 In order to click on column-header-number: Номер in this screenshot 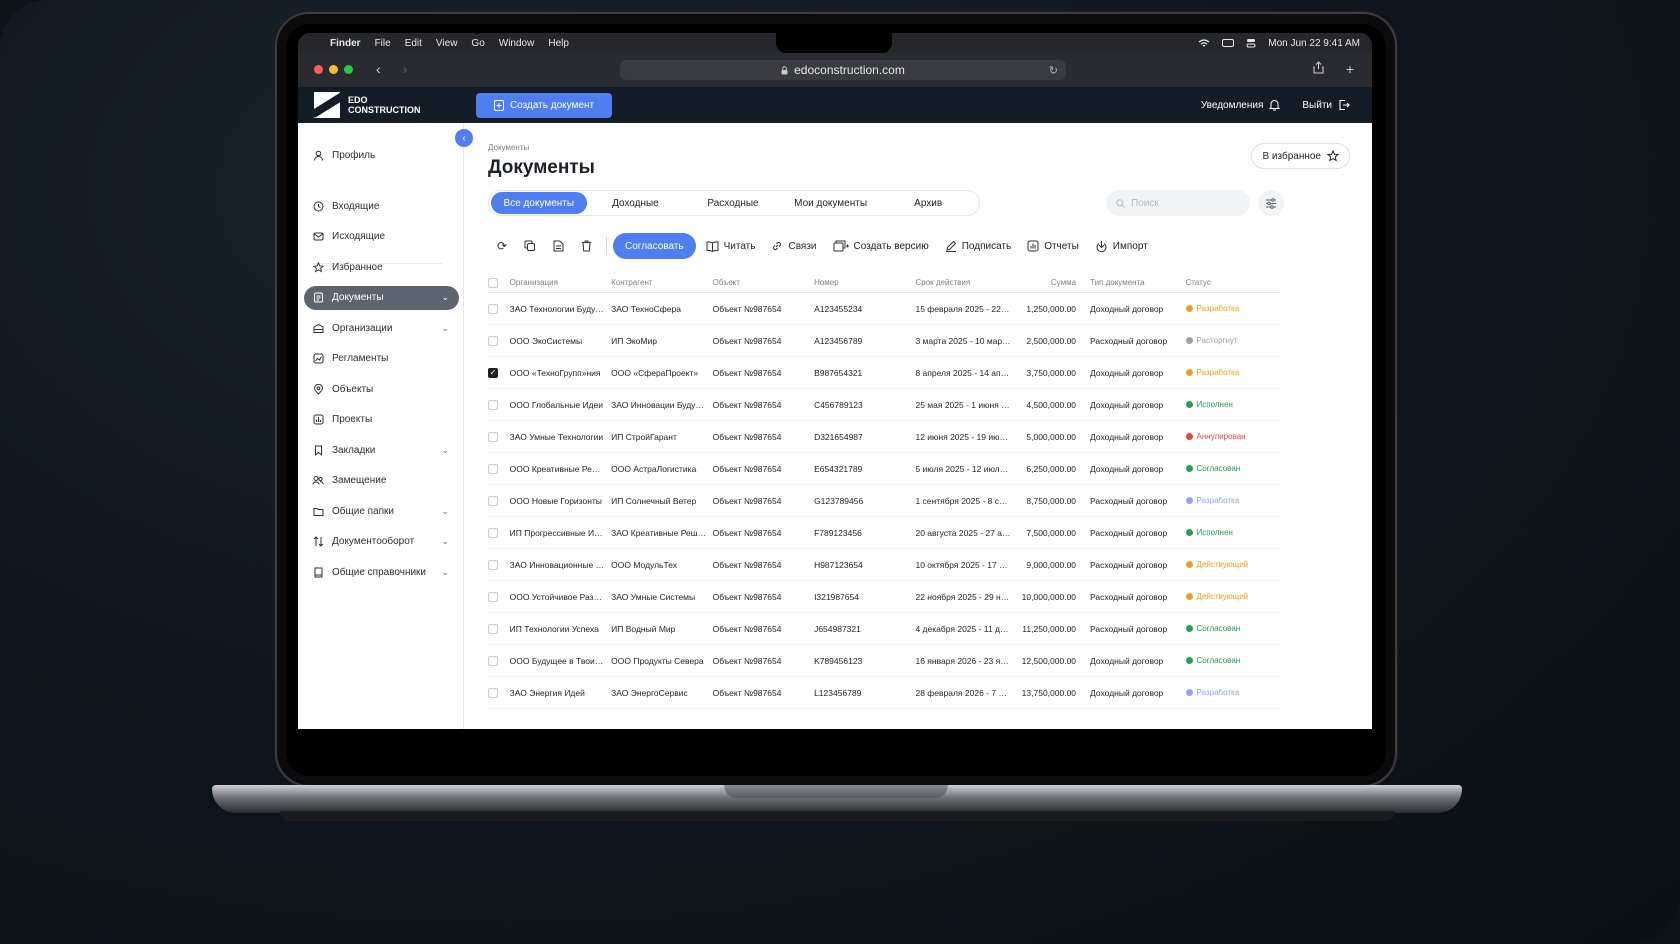, I will do `click(864, 282)`.